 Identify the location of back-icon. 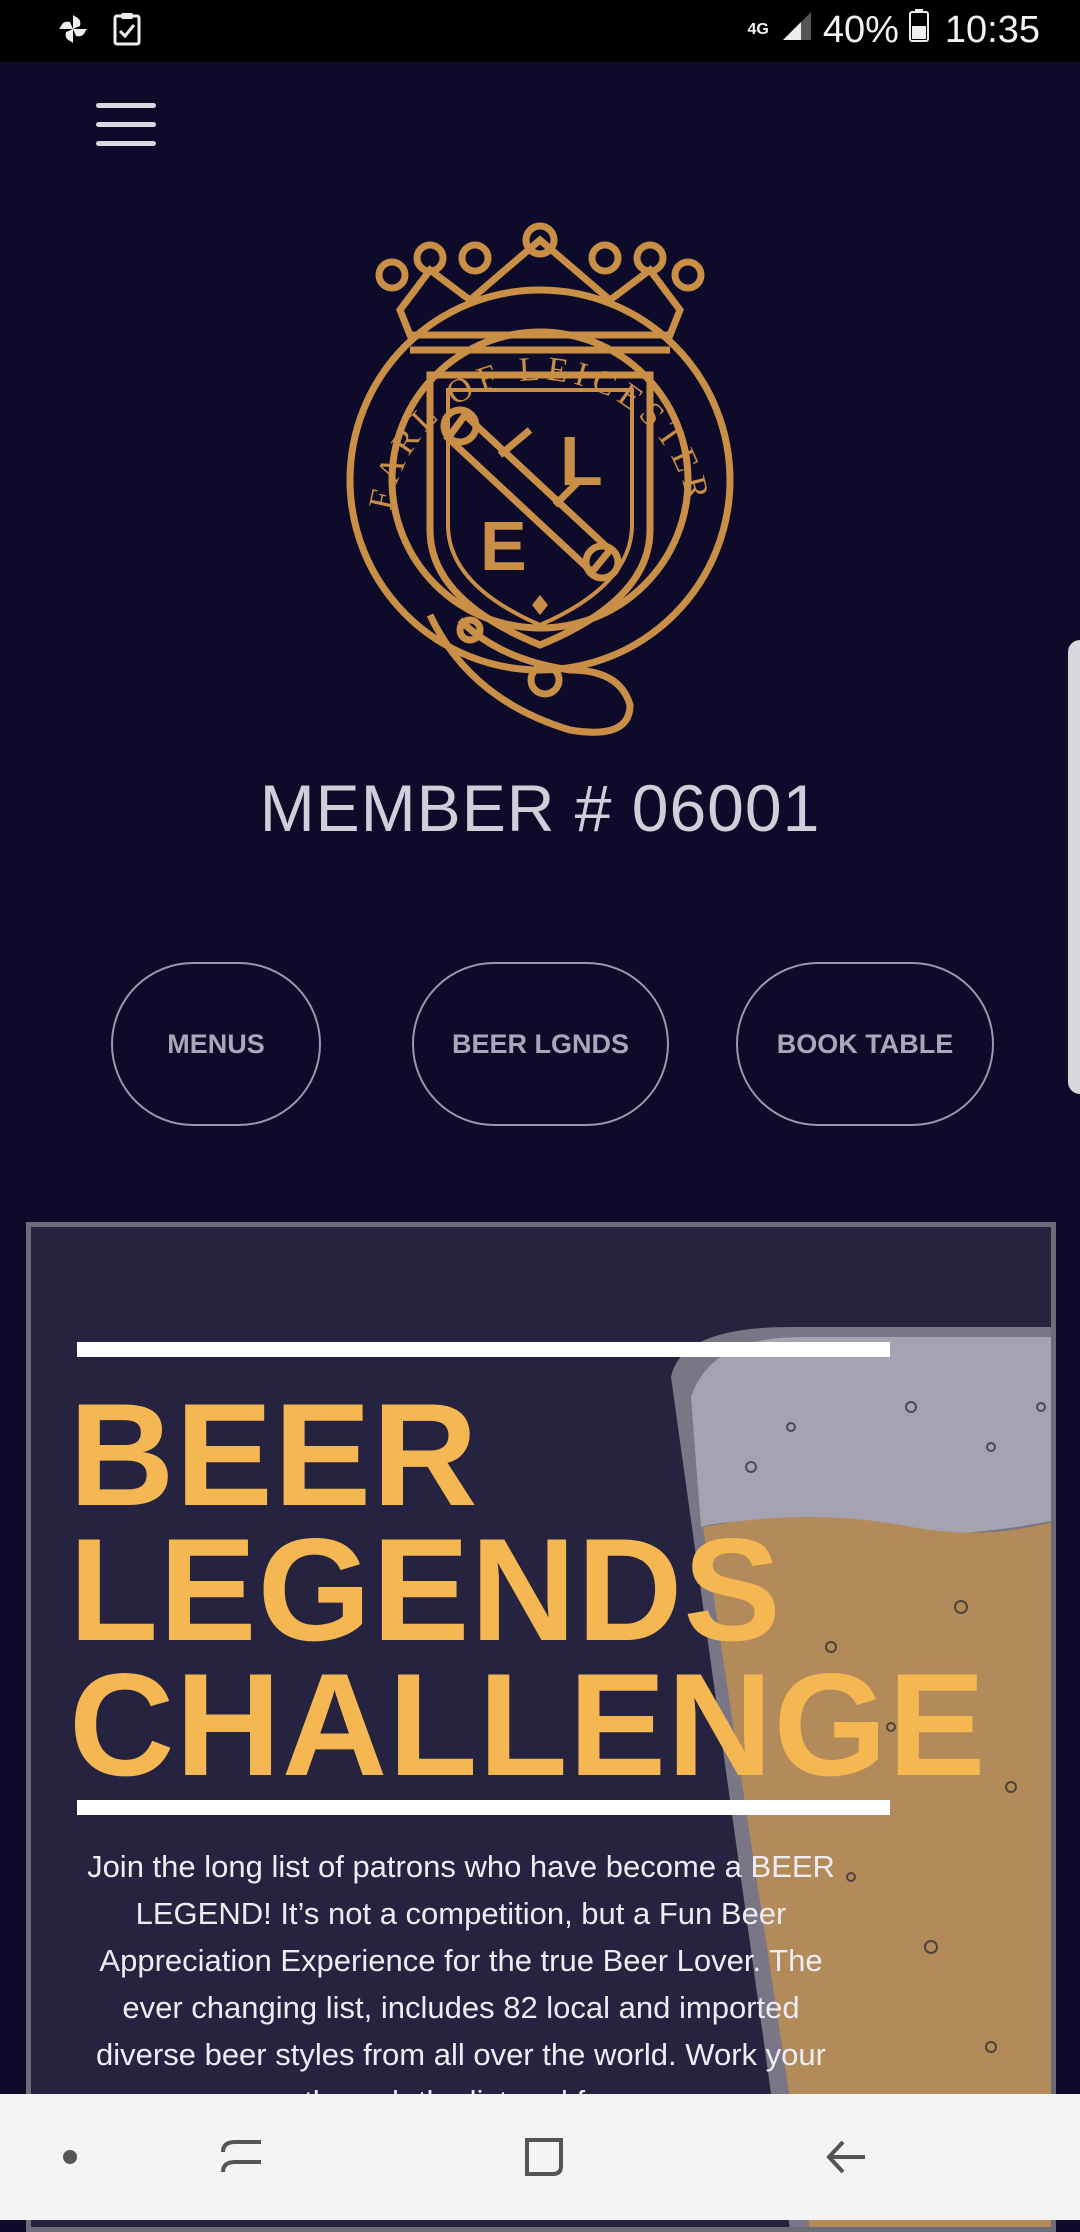
(846, 2157).